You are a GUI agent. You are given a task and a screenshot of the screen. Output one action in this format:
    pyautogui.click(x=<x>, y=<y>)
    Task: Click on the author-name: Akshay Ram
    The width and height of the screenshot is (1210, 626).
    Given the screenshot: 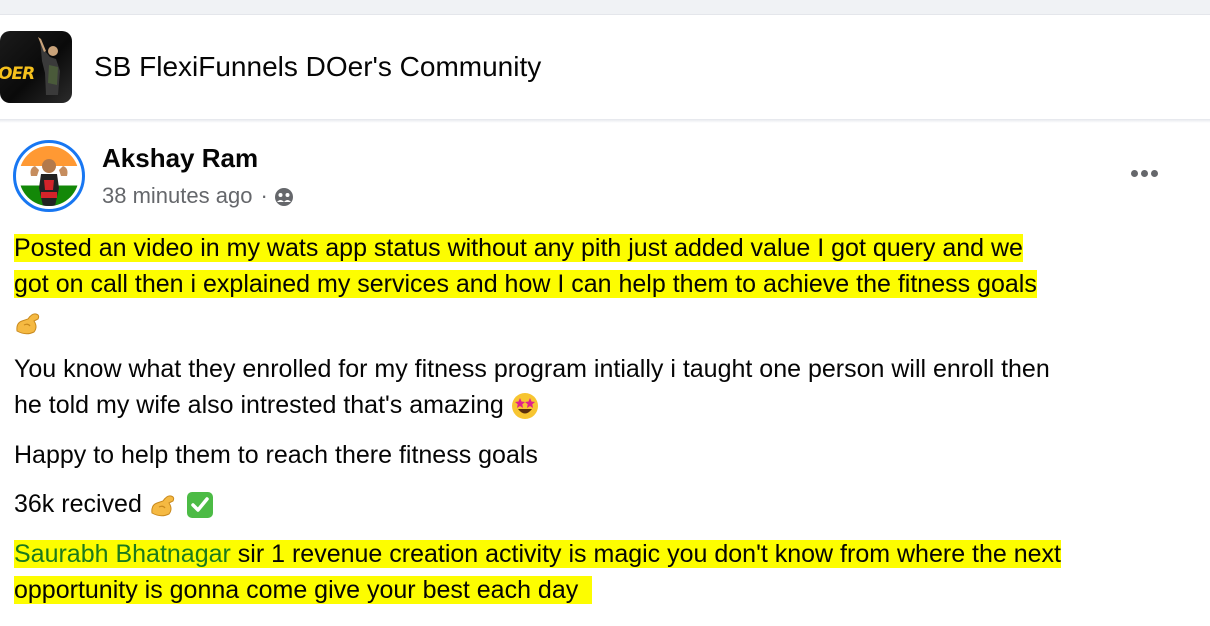 What is the action you would take?
    pyautogui.click(x=180, y=158)
    